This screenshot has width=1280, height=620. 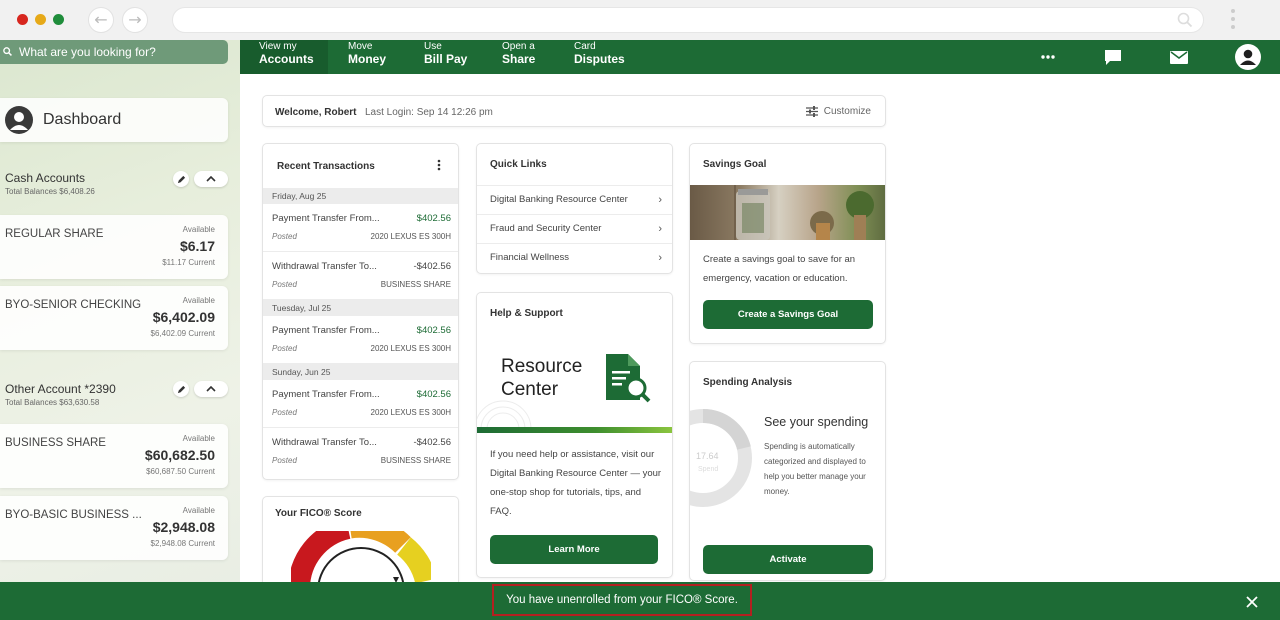 I want to click on nav-open-share: Open a Share, so click(x=518, y=57).